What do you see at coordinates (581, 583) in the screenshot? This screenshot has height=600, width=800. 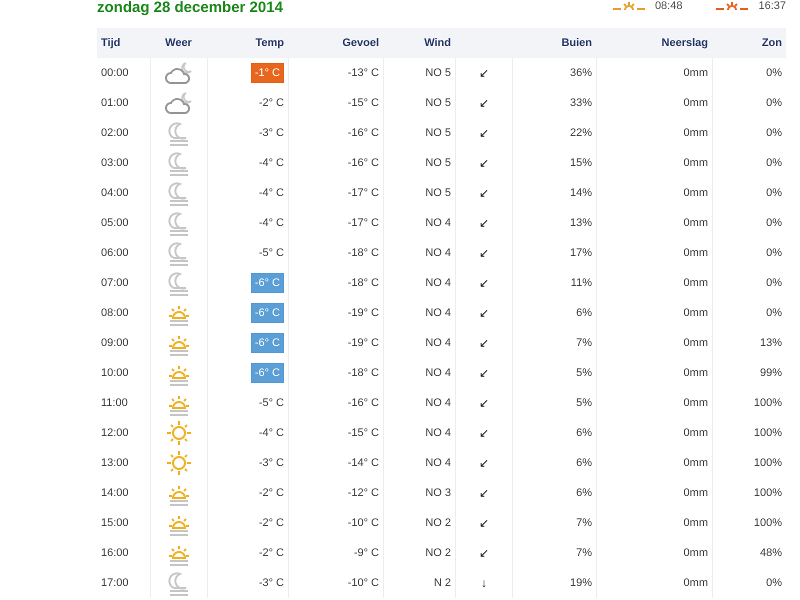 I see `showers-cell-text: 19%` at bounding box center [581, 583].